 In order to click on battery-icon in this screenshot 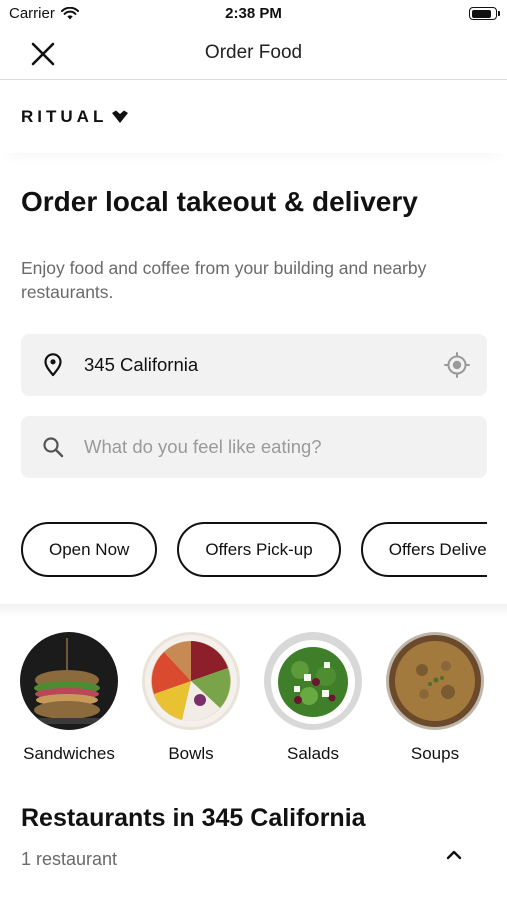, I will do `click(484, 13)`.